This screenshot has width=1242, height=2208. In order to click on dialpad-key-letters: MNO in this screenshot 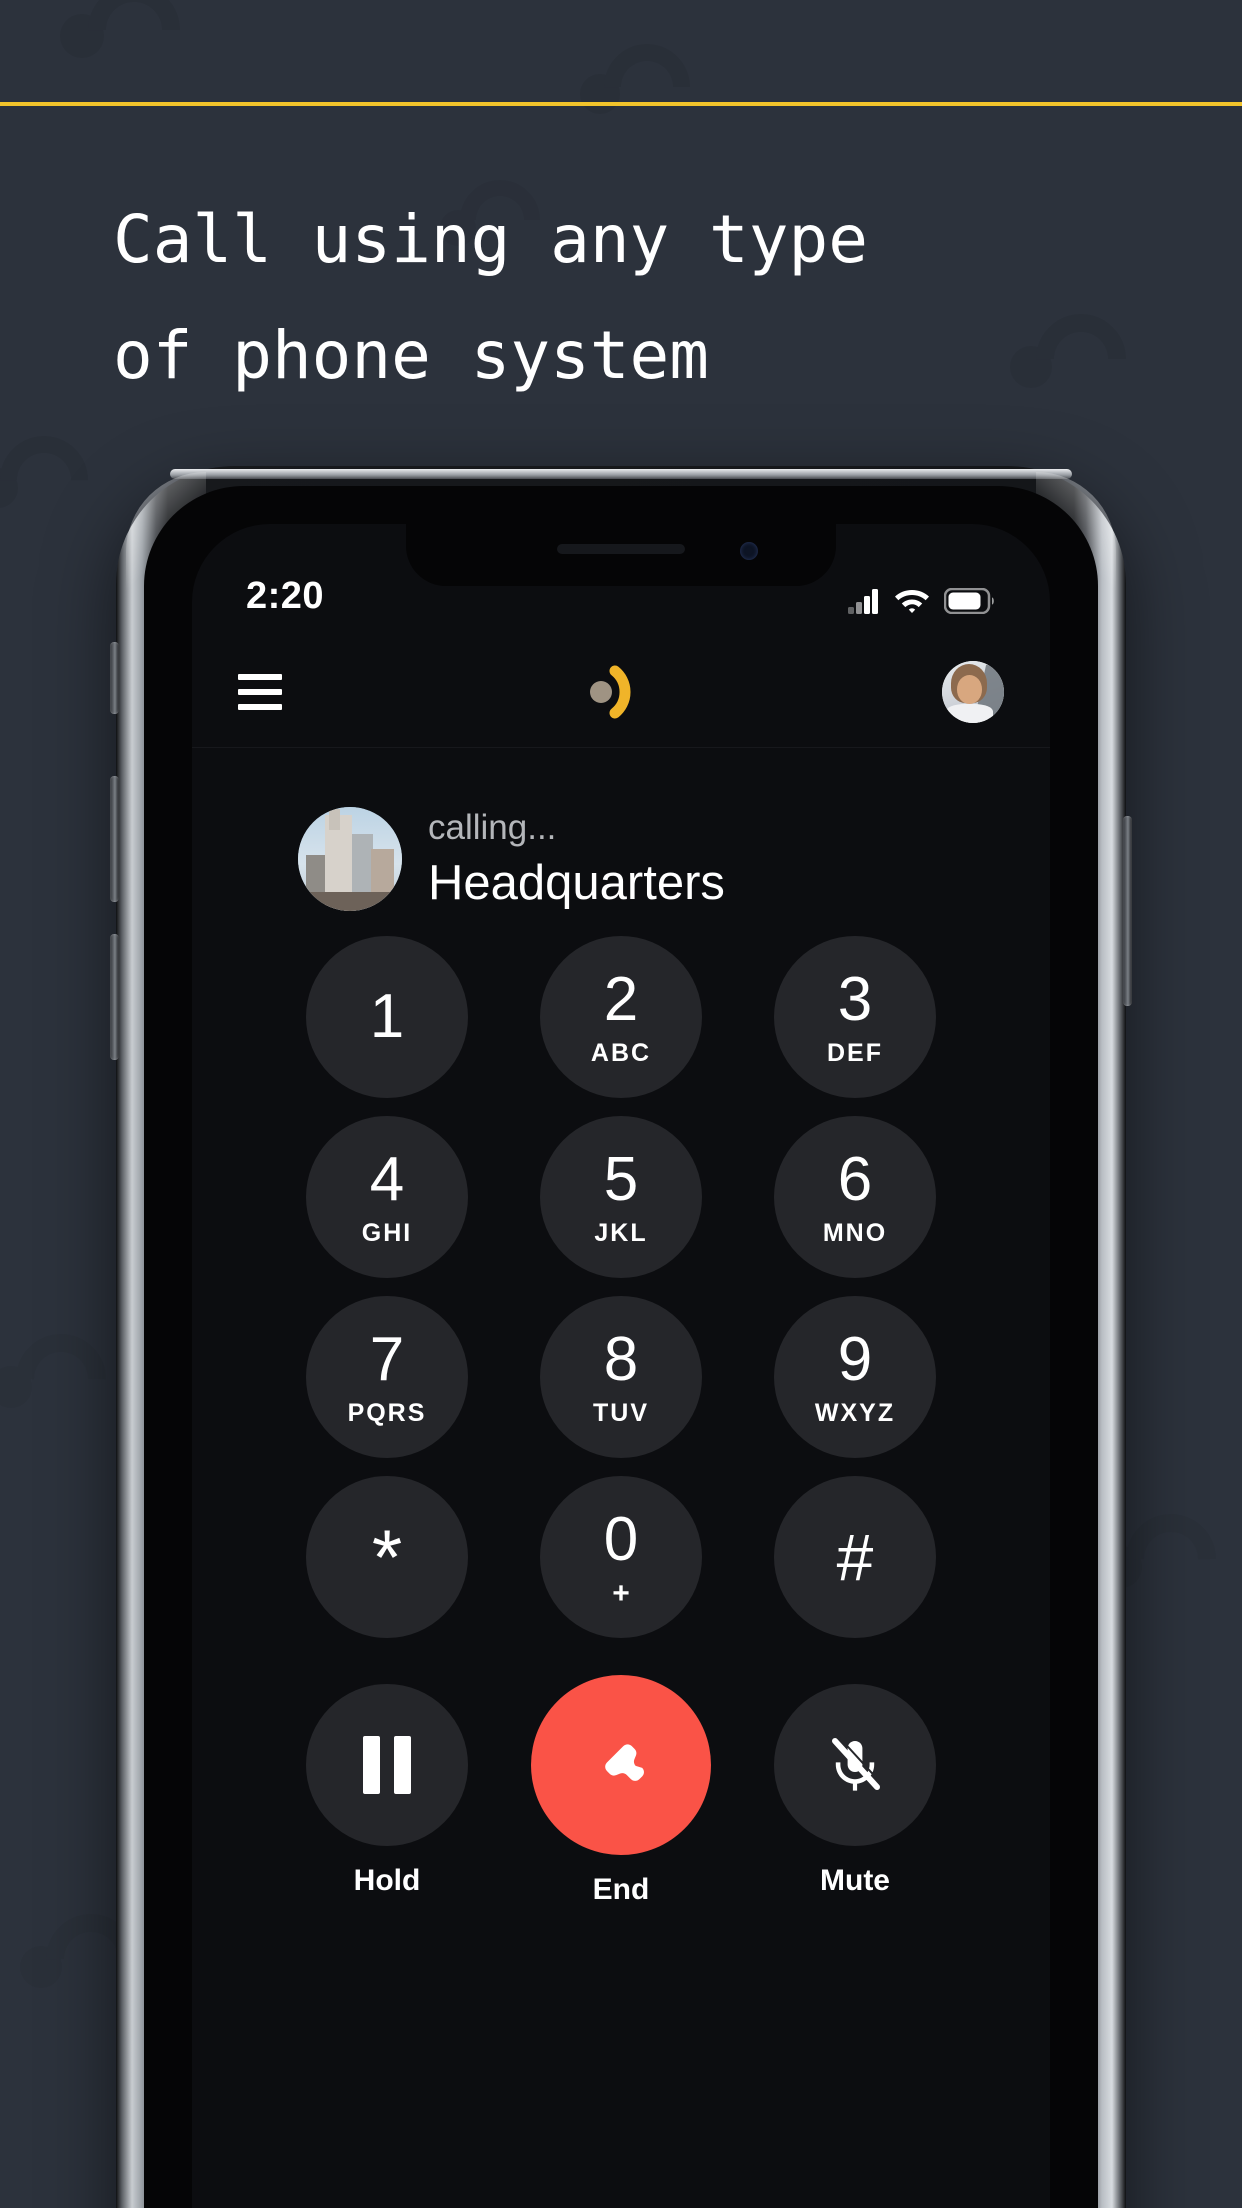, I will do `click(855, 1232)`.